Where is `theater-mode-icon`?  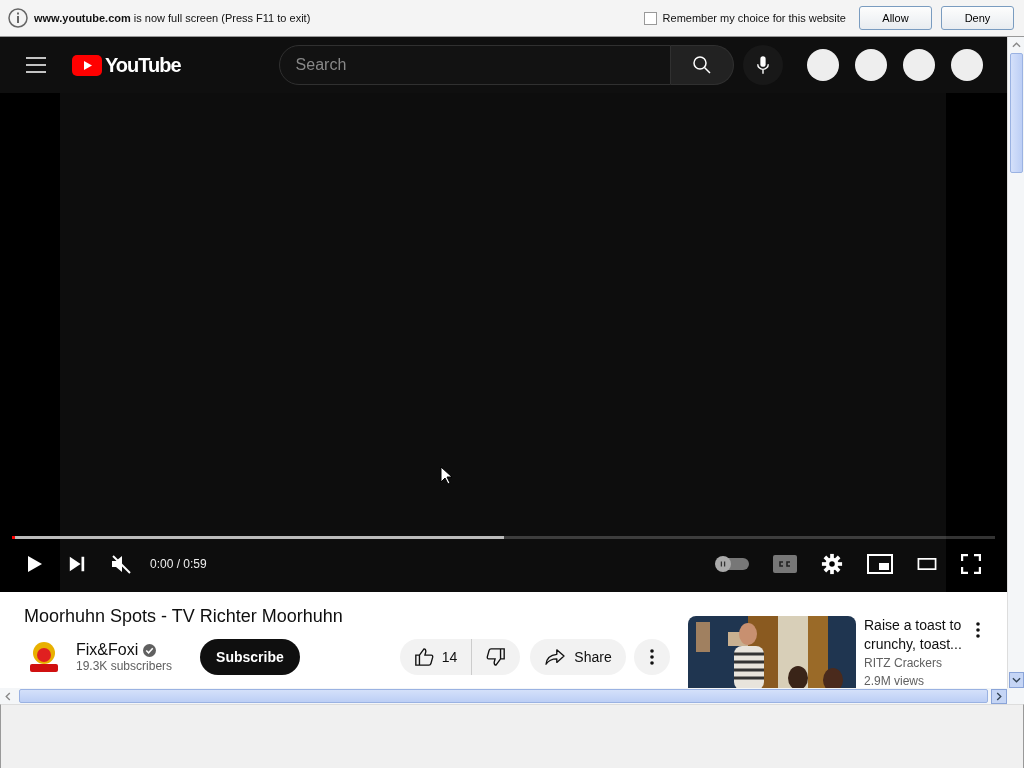 theater-mode-icon is located at coordinates (927, 564).